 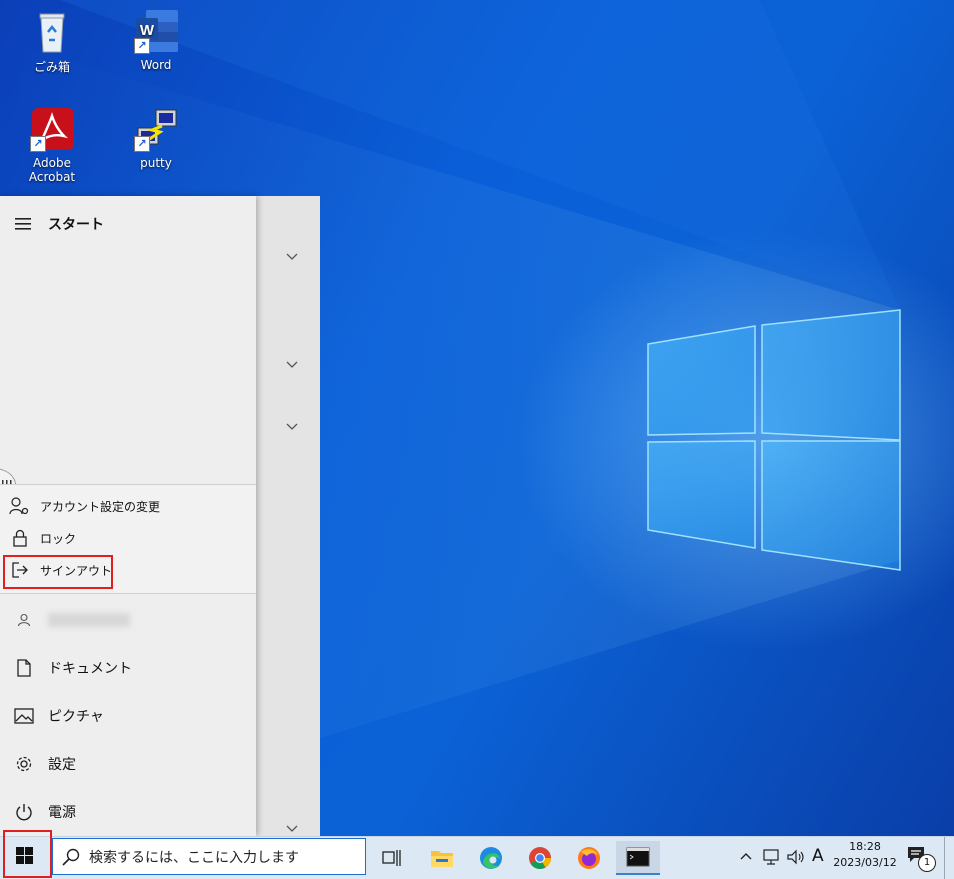 I want to click on desktop-icon-label: Adobe Acrobat, so click(x=52, y=170).